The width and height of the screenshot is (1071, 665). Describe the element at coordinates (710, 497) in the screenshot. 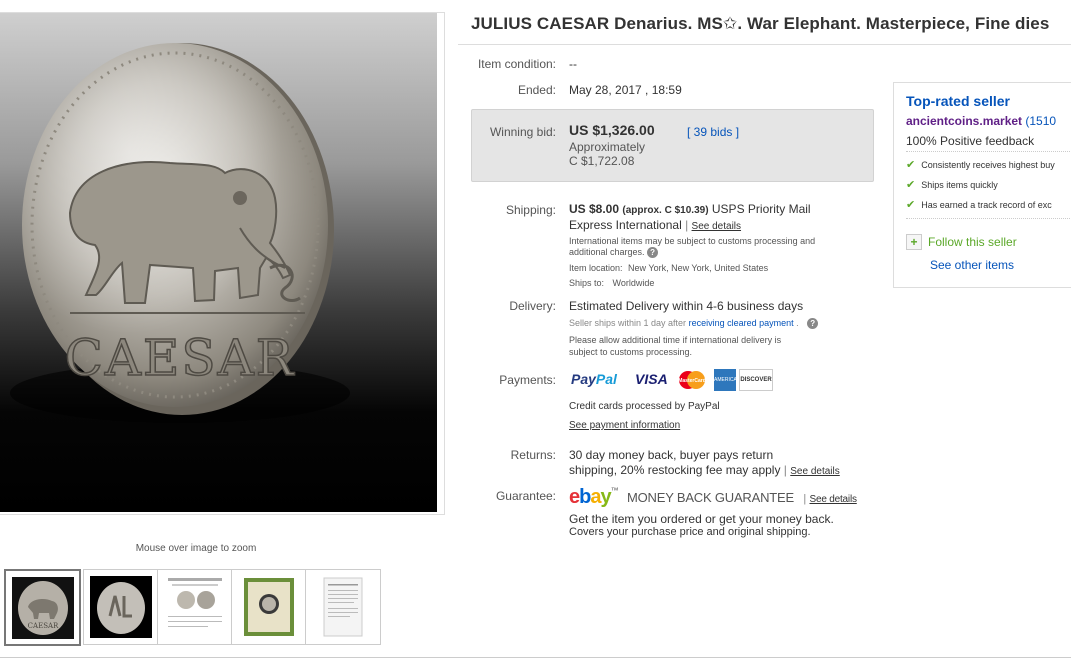

I see `money-back-text: MONEY BACK GUARANTEE` at that location.